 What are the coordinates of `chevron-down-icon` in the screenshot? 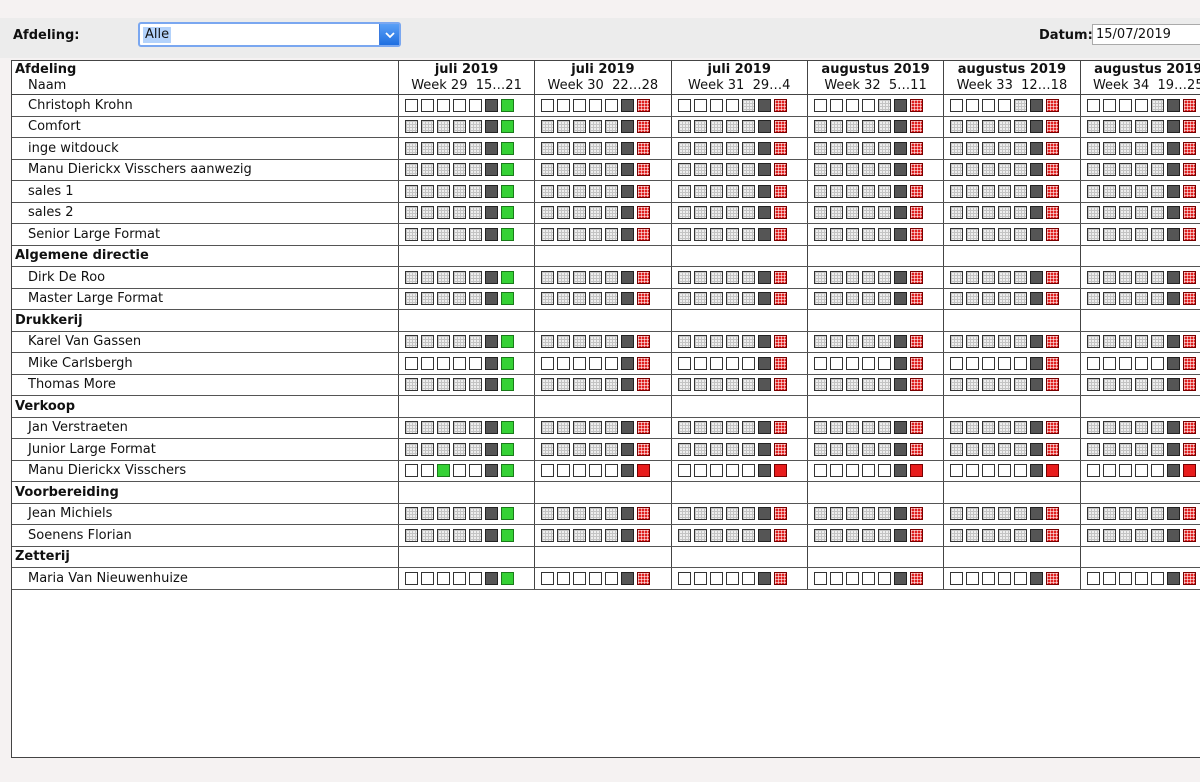 It's located at (389, 34).